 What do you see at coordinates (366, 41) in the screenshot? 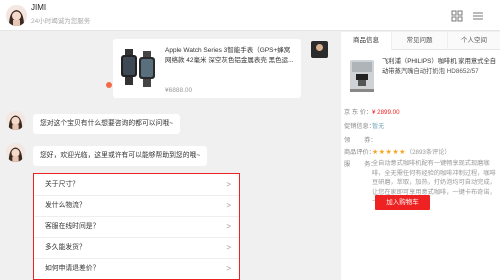
I see `tab-product-info: 商品信息` at bounding box center [366, 41].